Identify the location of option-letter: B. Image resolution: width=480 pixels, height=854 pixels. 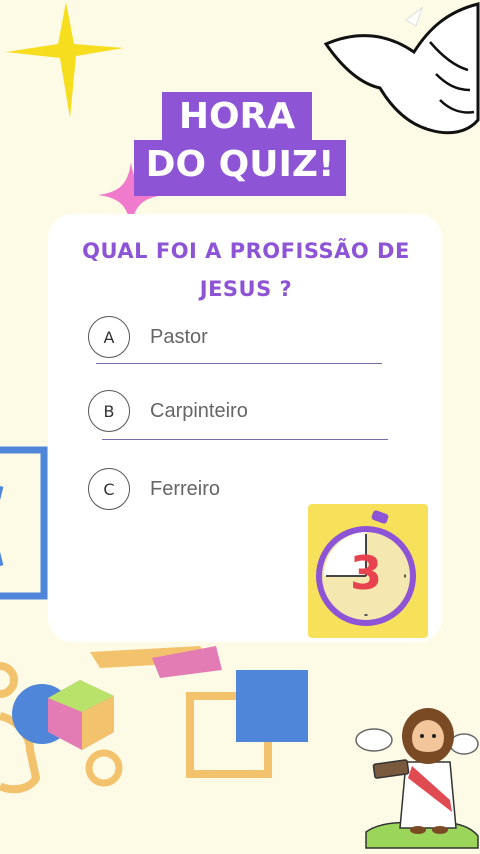
(109, 411).